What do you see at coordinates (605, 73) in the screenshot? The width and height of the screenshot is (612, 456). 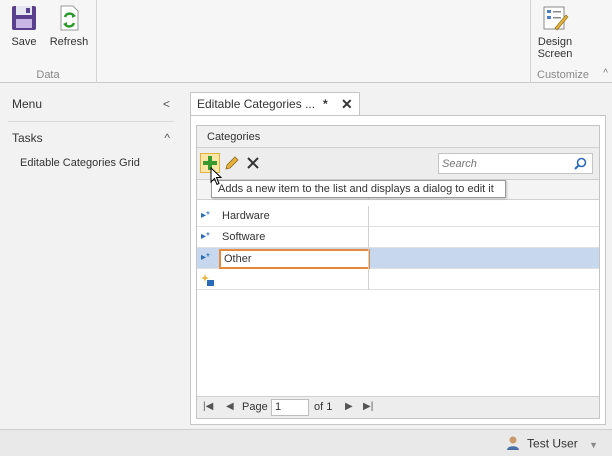 I see `collapse-ribbon-icon: ^` at bounding box center [605, 73].